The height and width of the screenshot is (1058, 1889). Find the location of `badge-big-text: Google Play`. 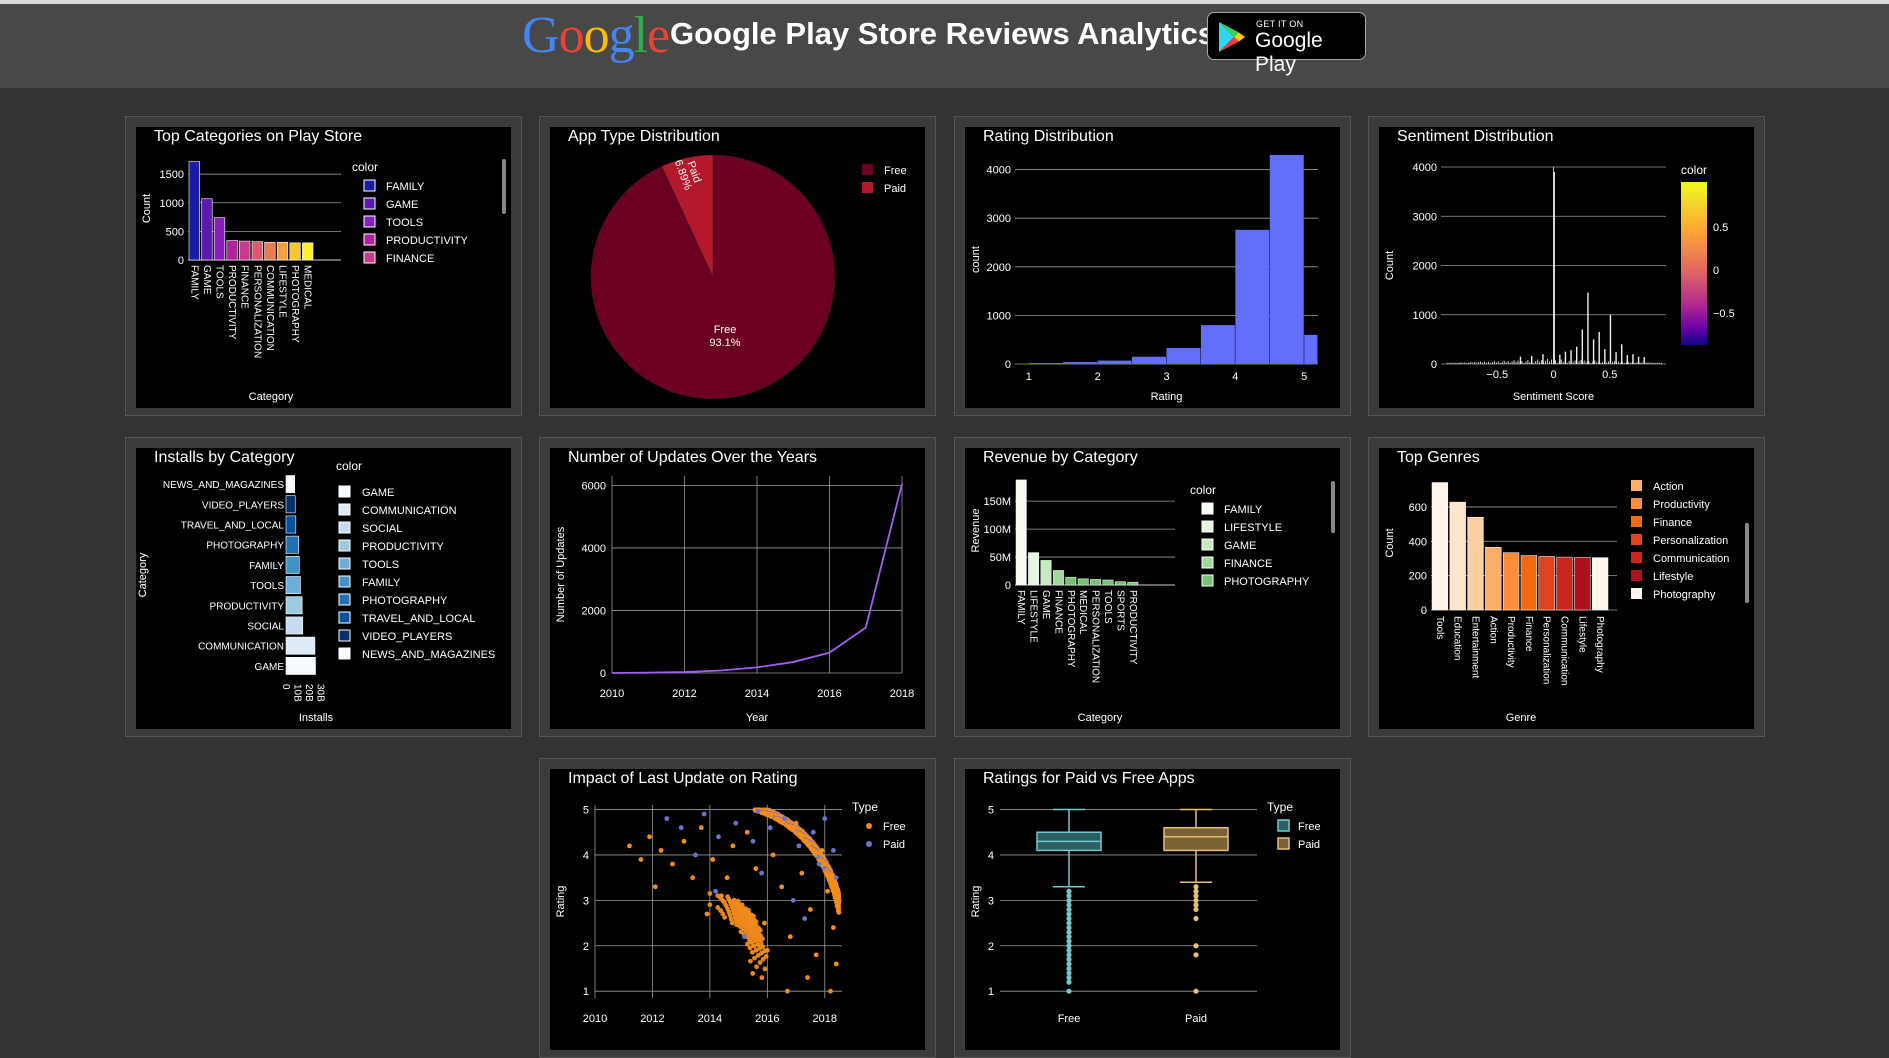

badge-big-text: Google Play is located at coordinates (1289, 52).